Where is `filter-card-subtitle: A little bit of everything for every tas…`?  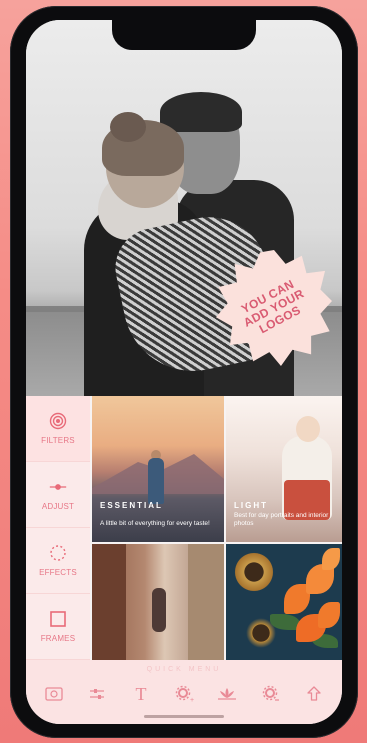
filter-card-subtitle: A little bit of everything for every tas… is located at coordinates (155, 523).